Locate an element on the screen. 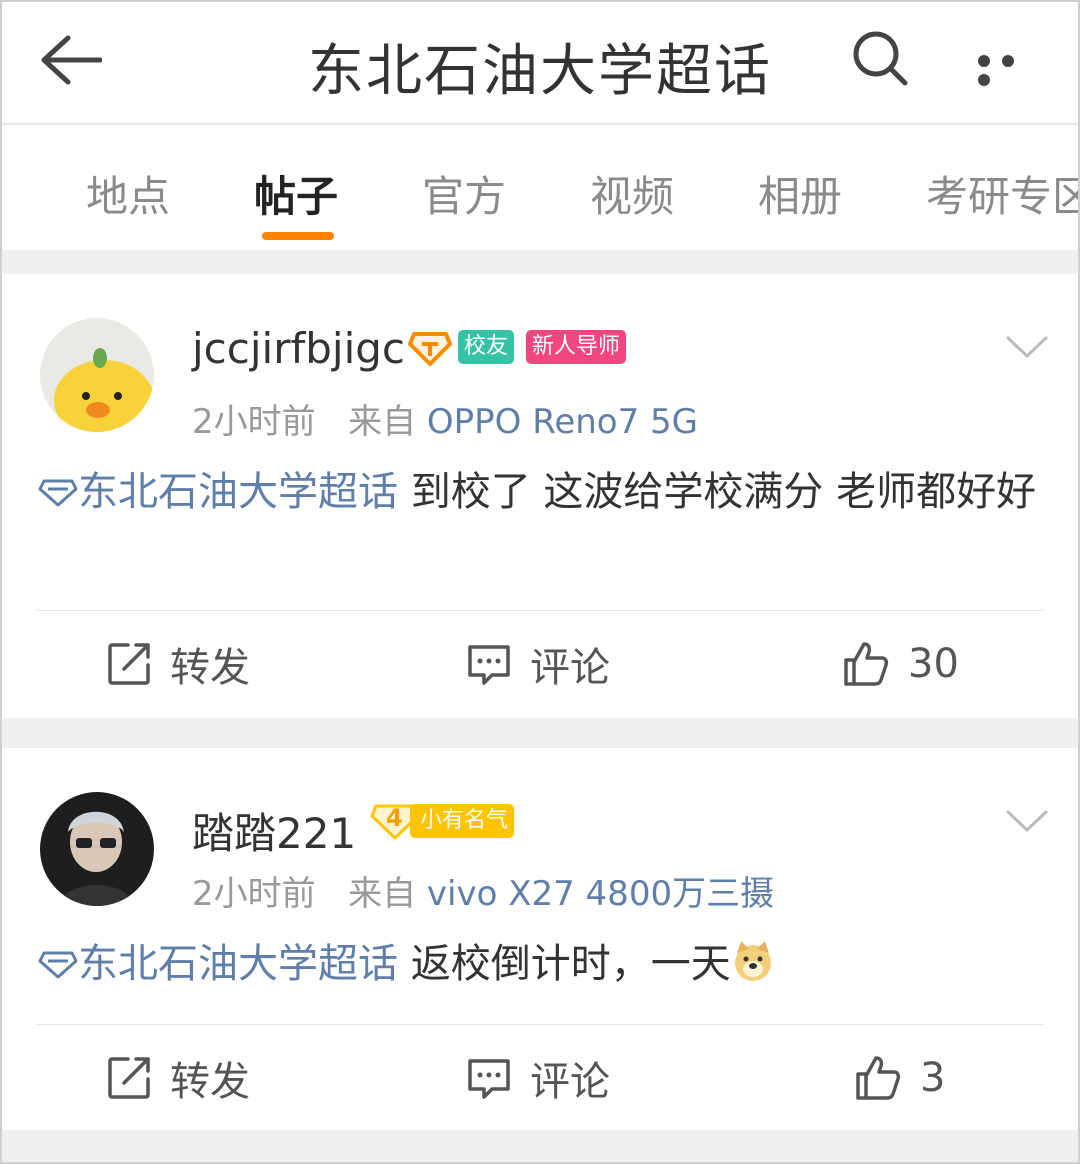 The image size is (1080, 1164). more-button is located at coordinates (1010, 69).